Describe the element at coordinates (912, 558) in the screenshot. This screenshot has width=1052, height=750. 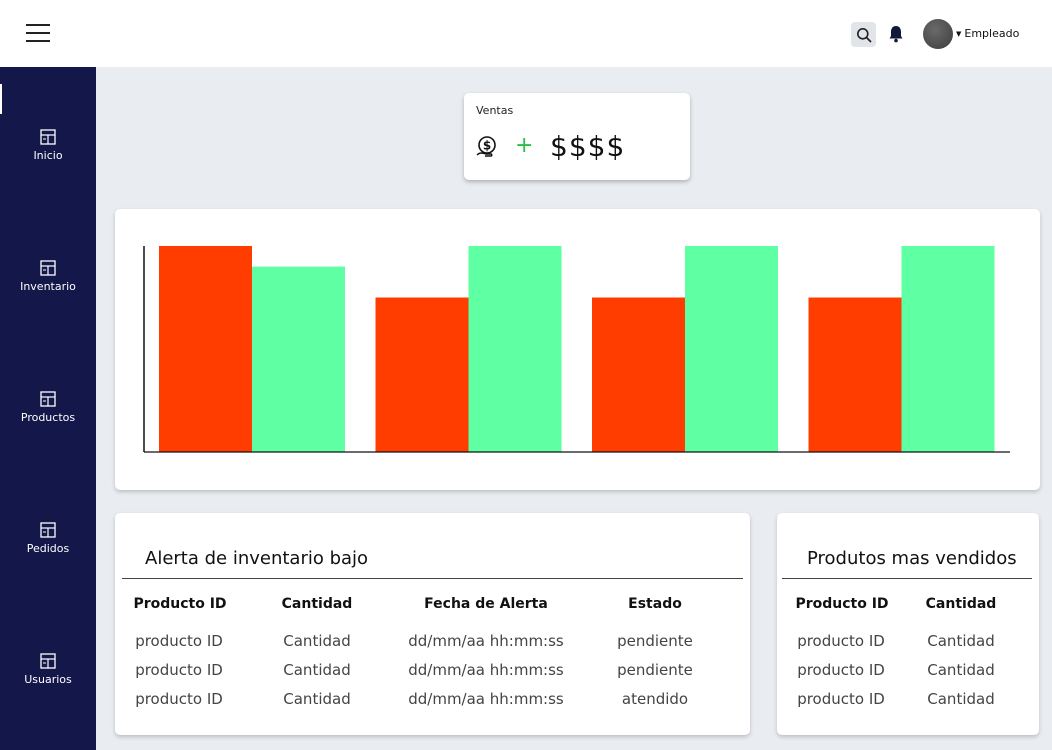
I see `card-title: Produtos mas vendidos` at that location.